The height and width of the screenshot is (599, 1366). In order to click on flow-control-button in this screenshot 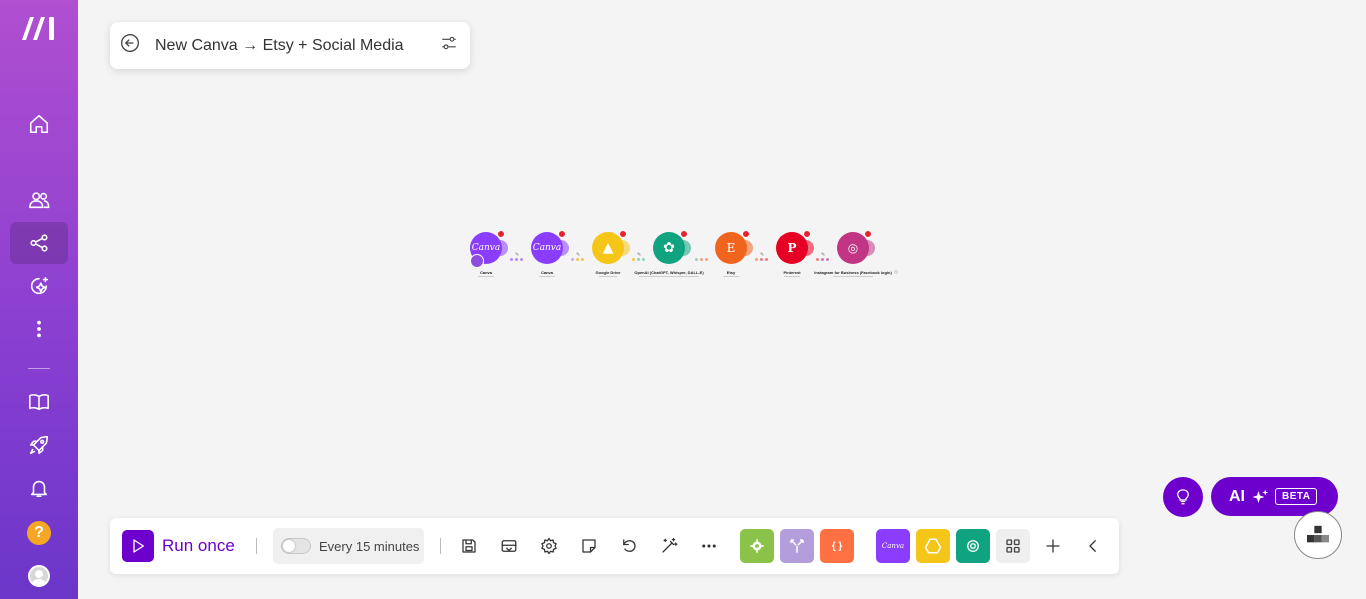, I will do `click(797, 546)`.